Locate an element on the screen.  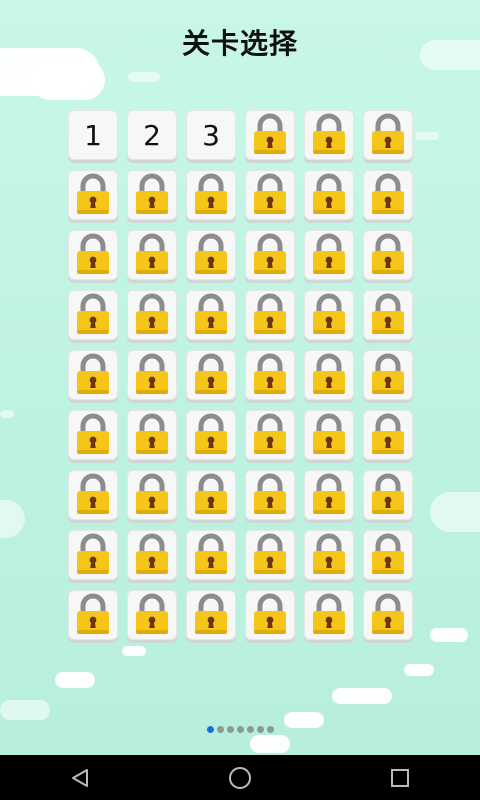
level-number: 3 is located at coordinates (211, 135).